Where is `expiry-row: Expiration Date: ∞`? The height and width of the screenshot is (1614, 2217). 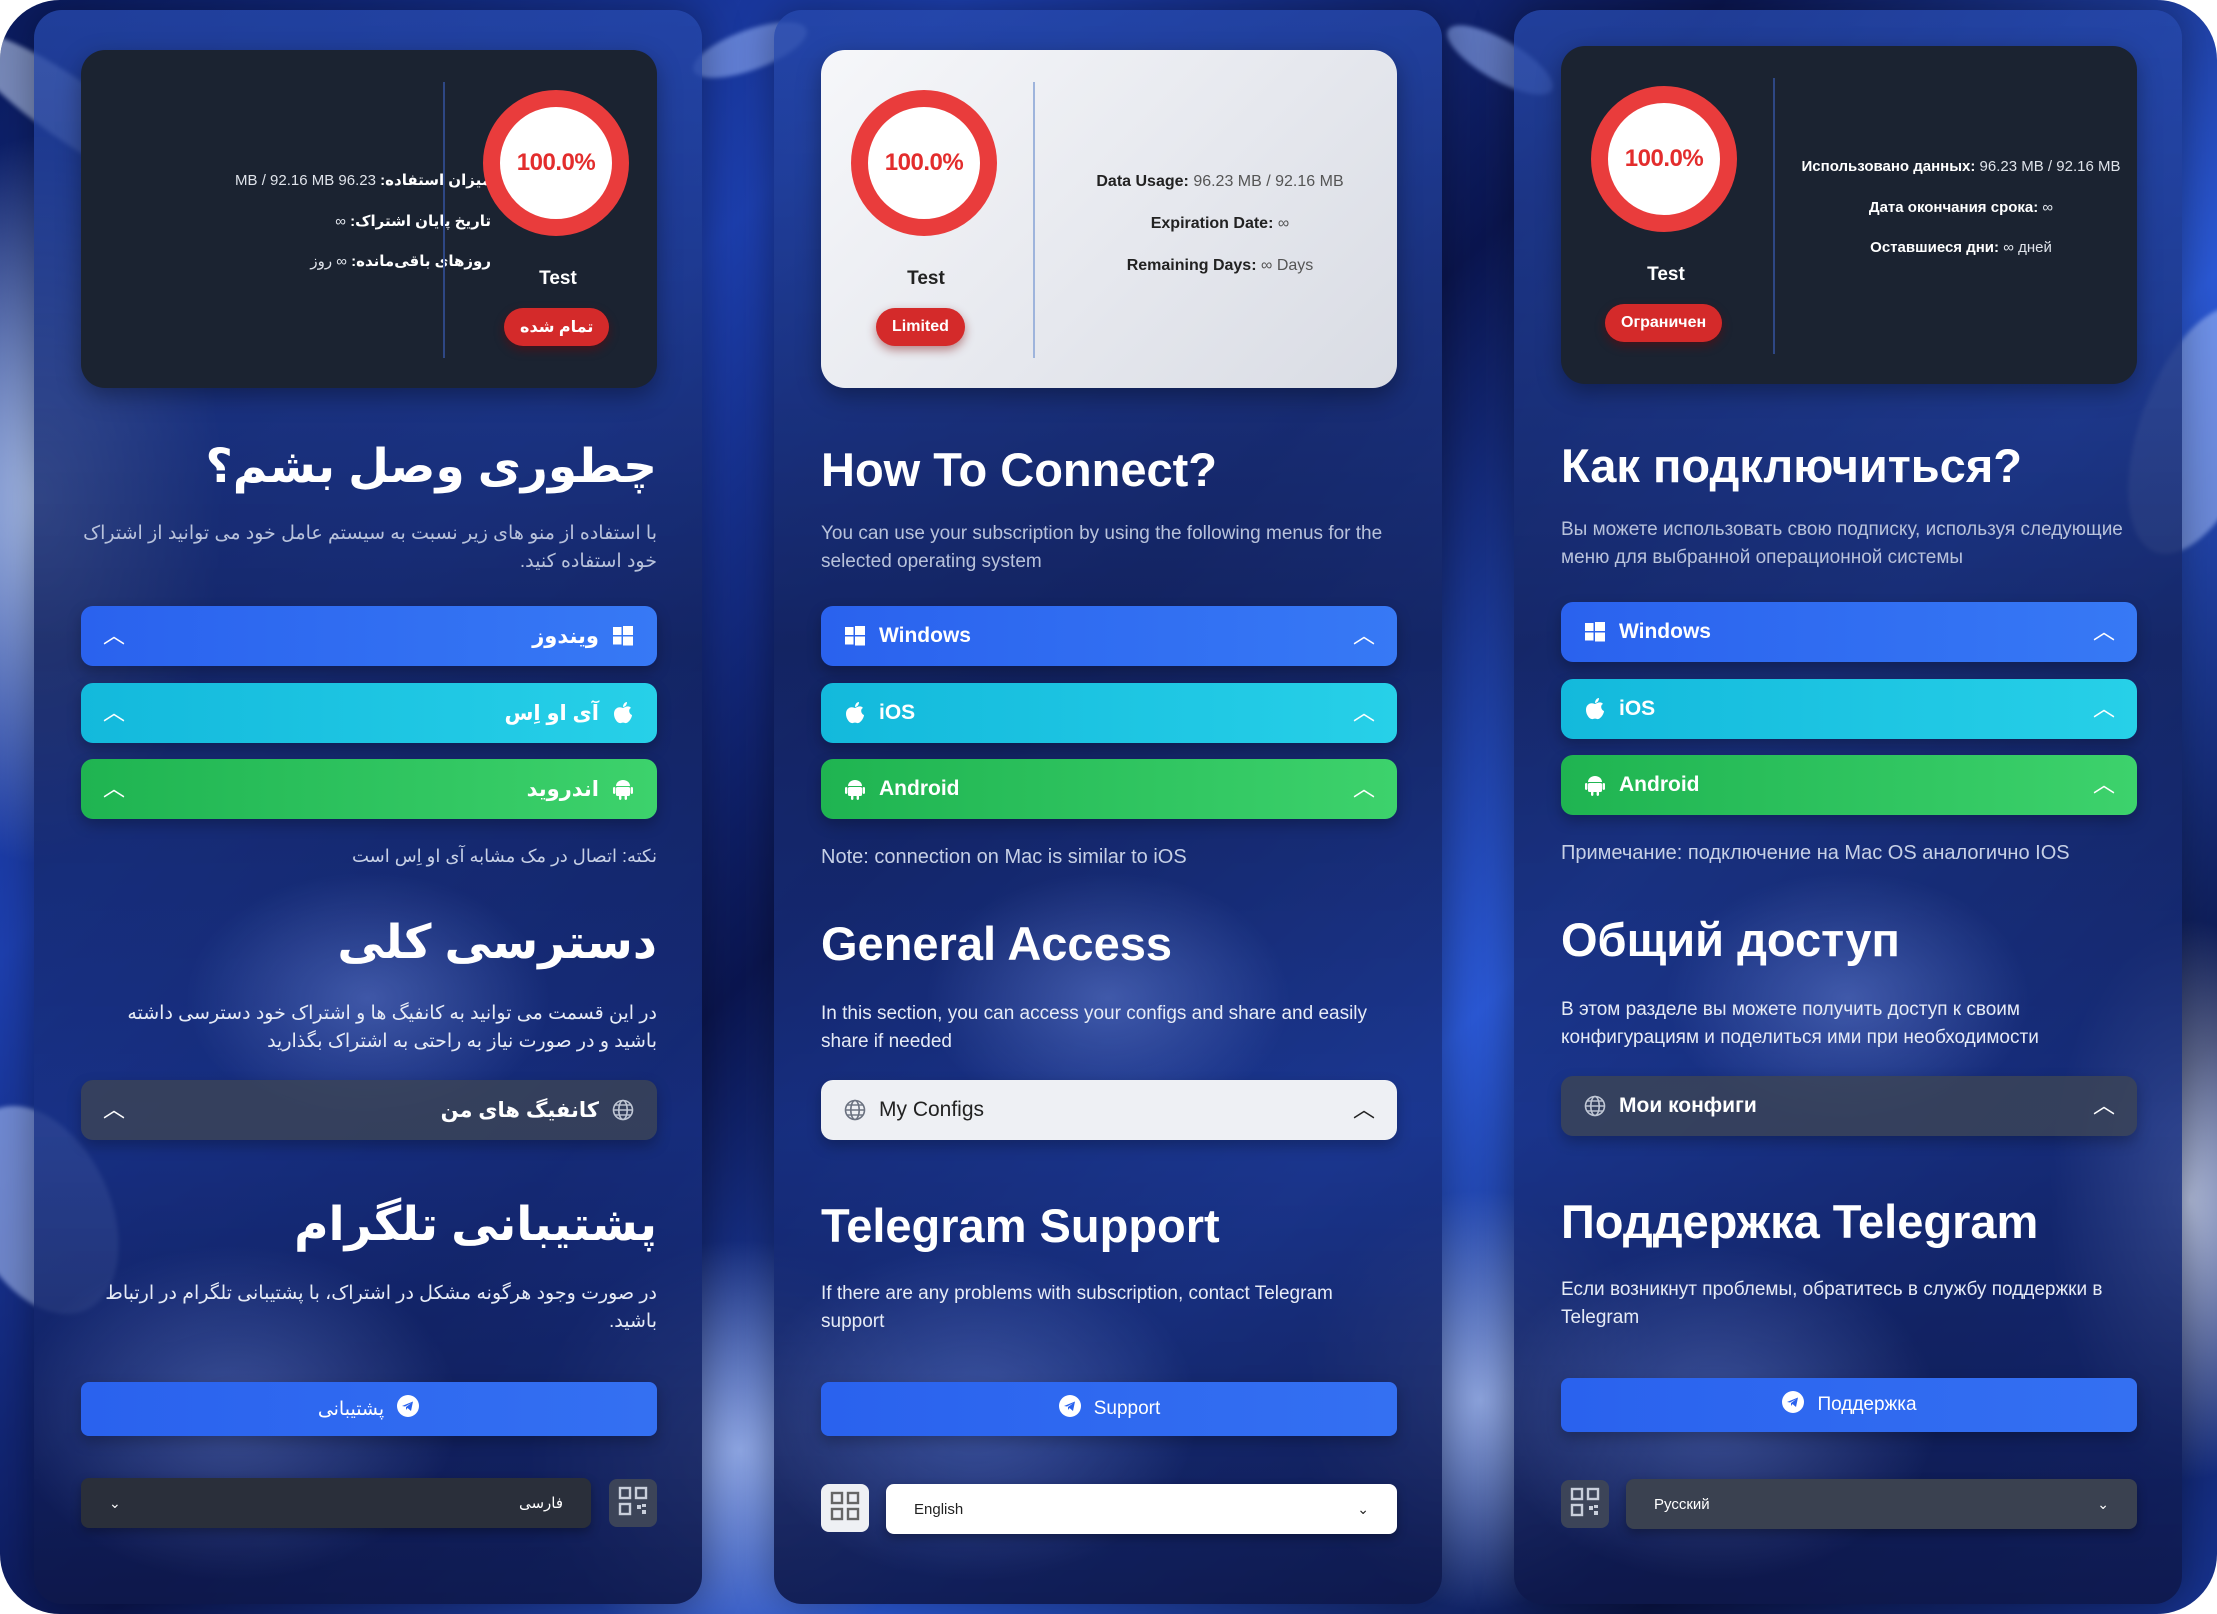 expiry-row: Expiration Date: ∞ is located at coordinates (1220, 224).